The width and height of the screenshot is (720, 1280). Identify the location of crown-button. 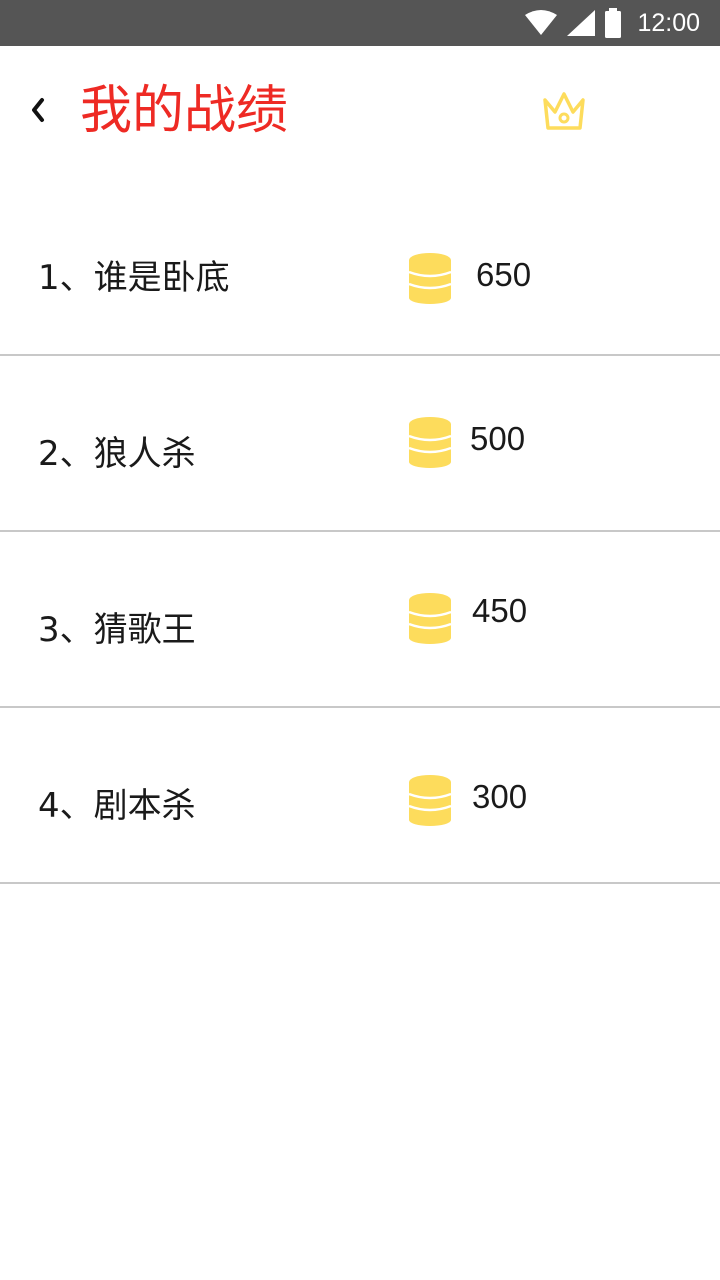
(564, 112).